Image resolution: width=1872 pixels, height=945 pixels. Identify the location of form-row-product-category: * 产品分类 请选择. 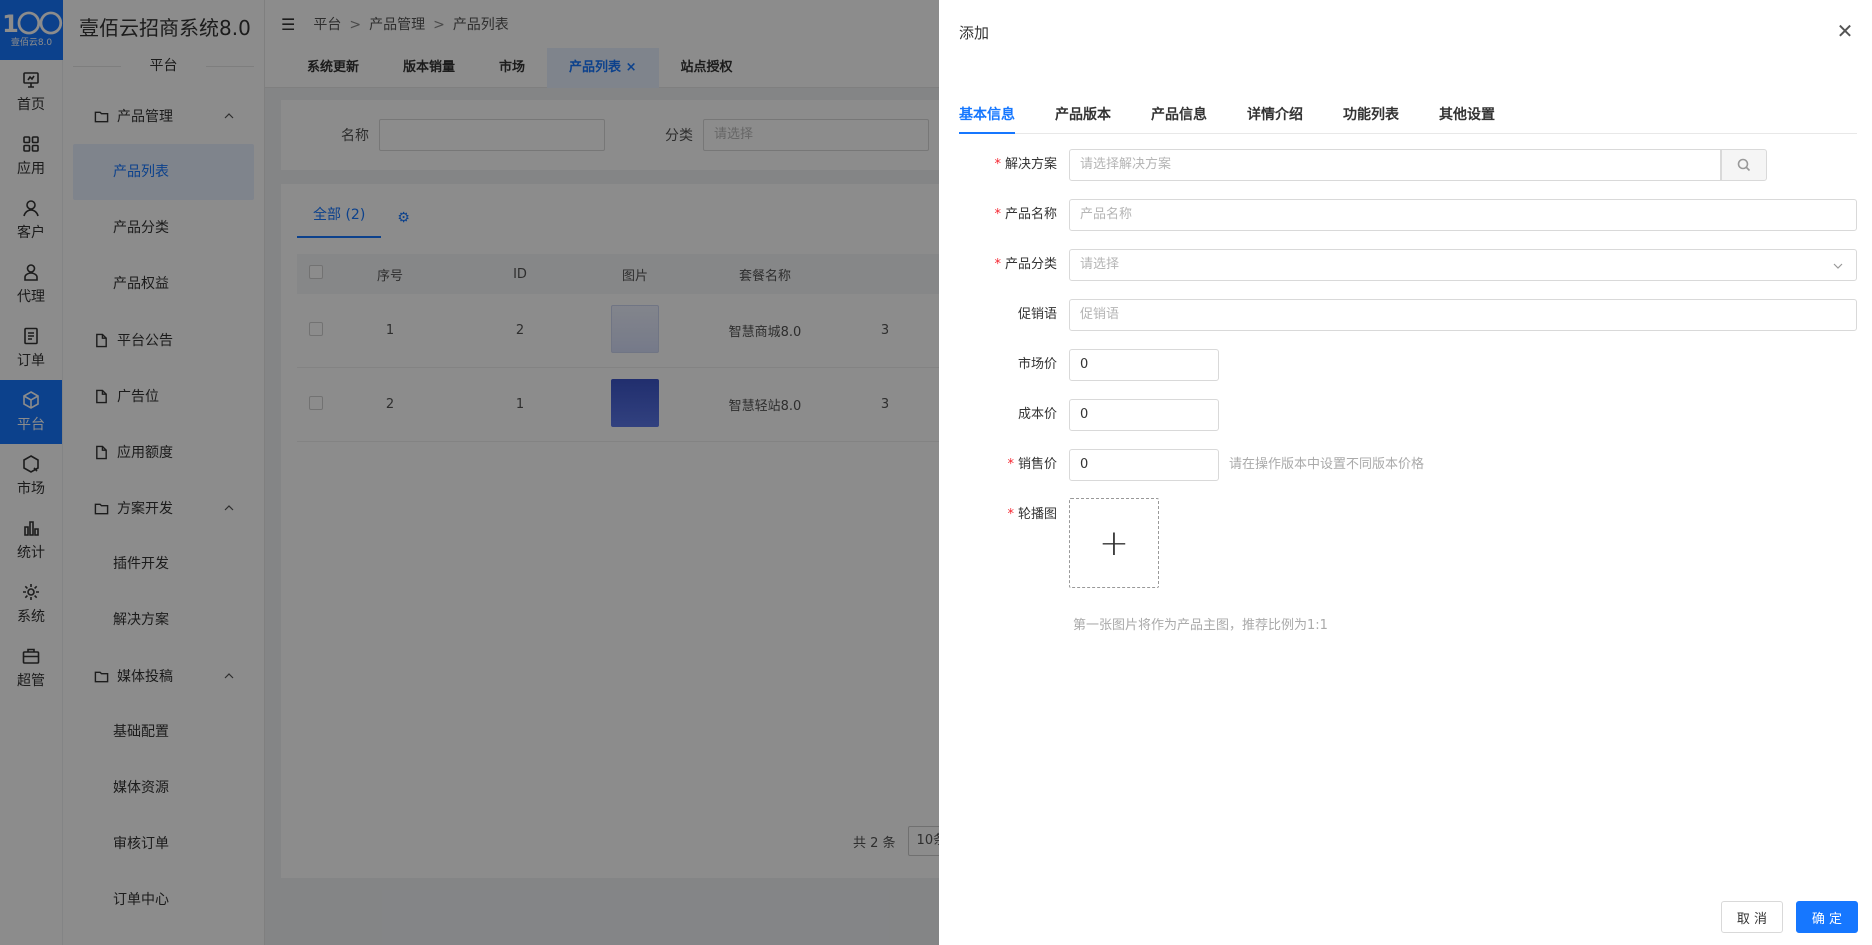
(1408, 265).